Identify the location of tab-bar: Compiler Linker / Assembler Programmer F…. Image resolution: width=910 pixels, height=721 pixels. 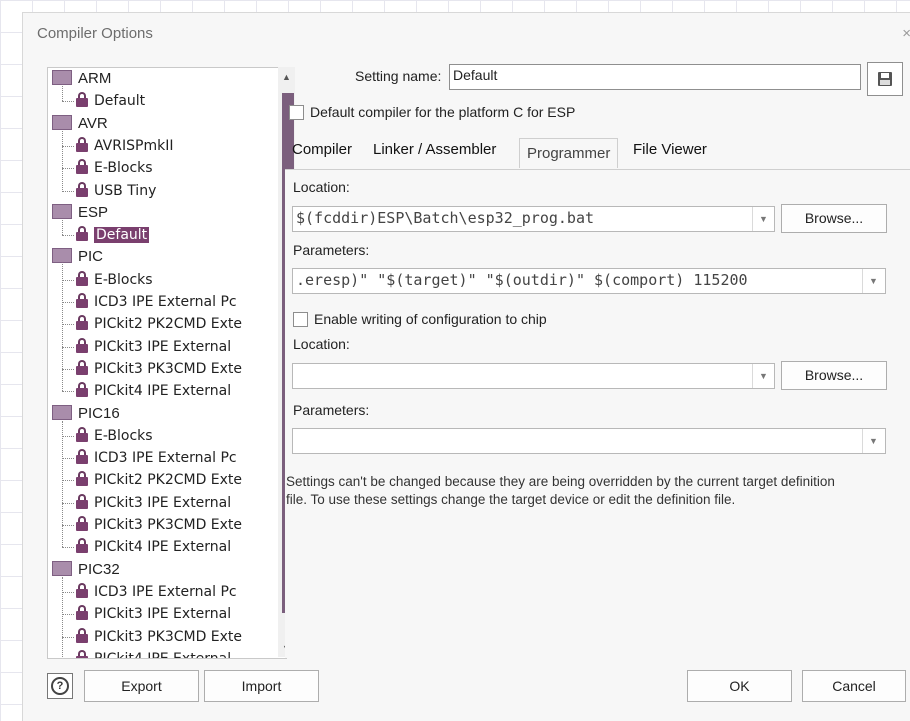
(597, 153).